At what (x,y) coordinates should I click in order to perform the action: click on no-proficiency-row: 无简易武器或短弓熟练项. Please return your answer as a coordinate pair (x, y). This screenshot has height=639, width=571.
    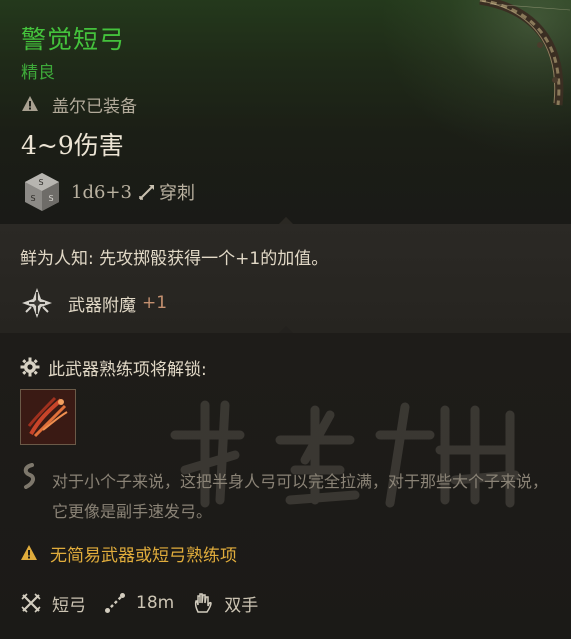
    Looking at the image, I should click on (128, 553).